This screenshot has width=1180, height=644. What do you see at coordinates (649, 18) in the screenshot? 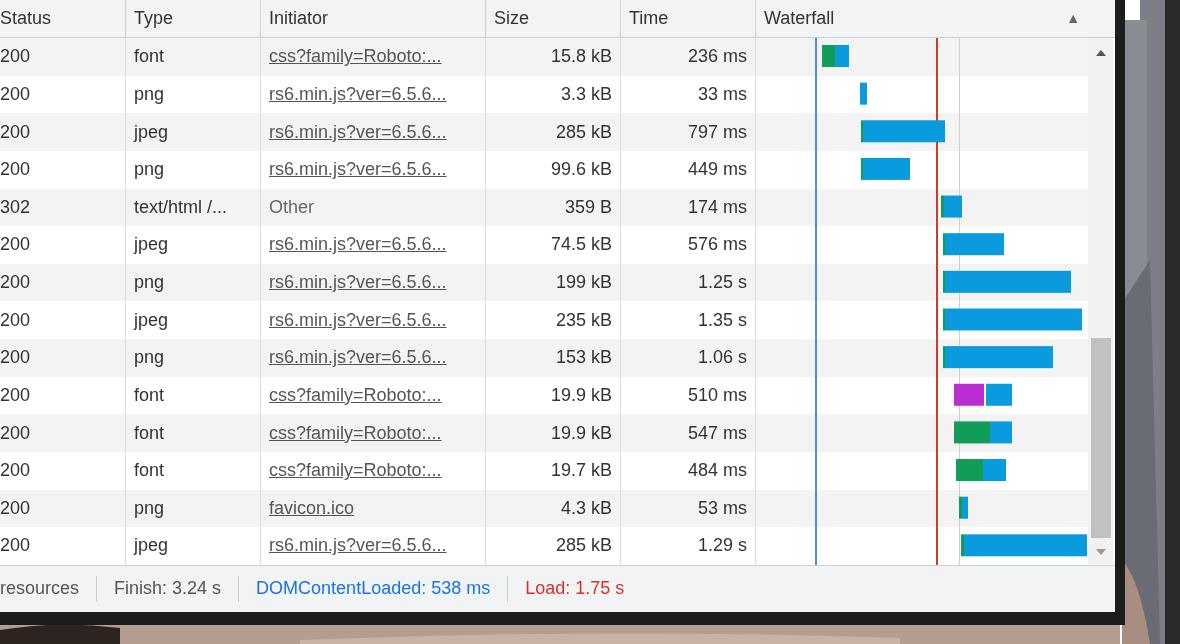
I see `column-header: Time` at bounding box center [649, 18].